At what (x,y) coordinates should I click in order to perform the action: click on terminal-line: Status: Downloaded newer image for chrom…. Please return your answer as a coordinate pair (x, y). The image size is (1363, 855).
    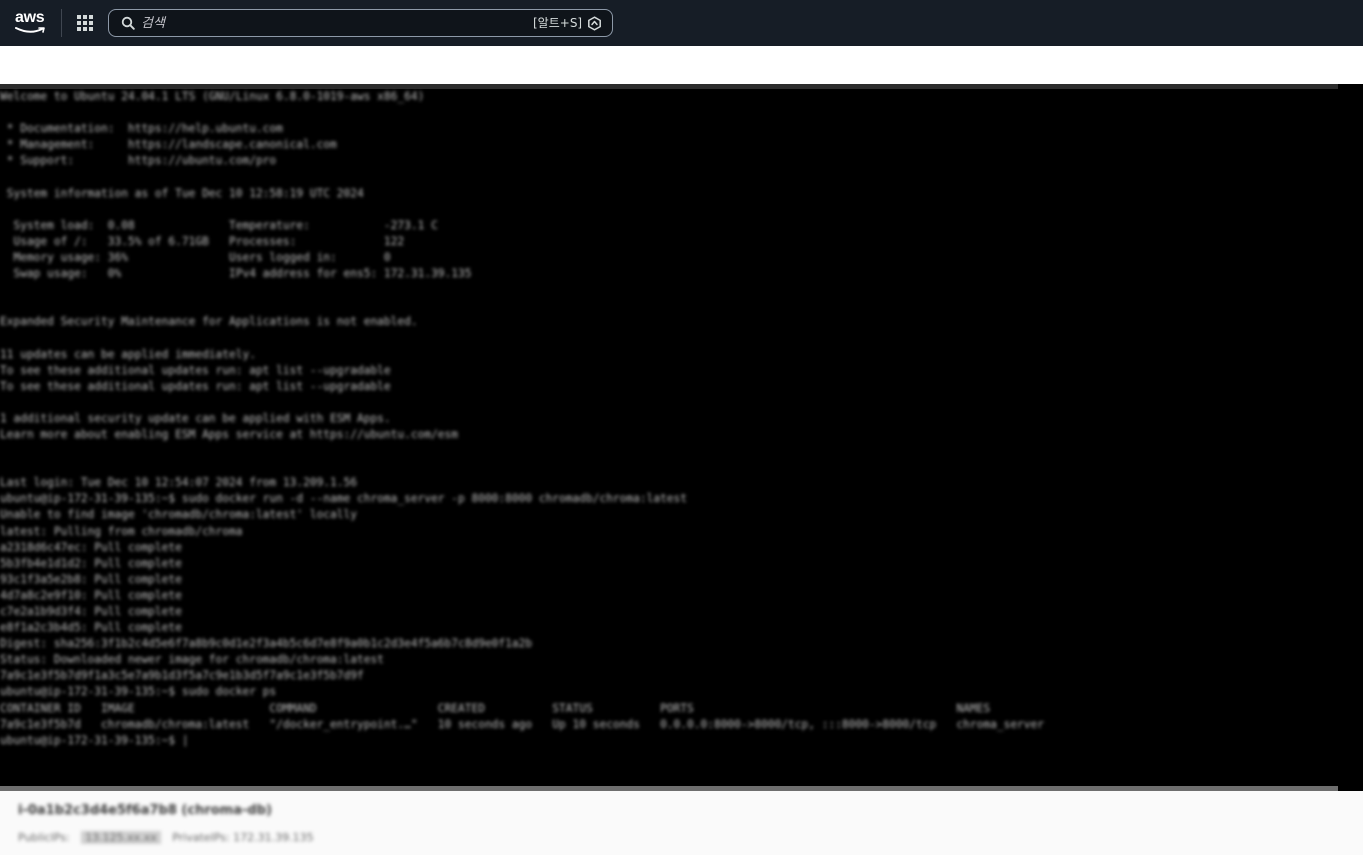
    Looking at the image, I should click on (192, 660).